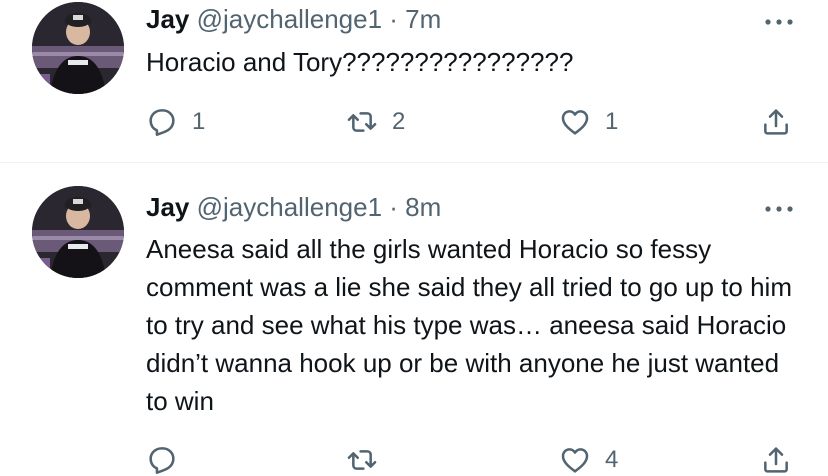  I want to click on tweet-header: Jay @jaychallenge1 · 7m, so click(293, 19).